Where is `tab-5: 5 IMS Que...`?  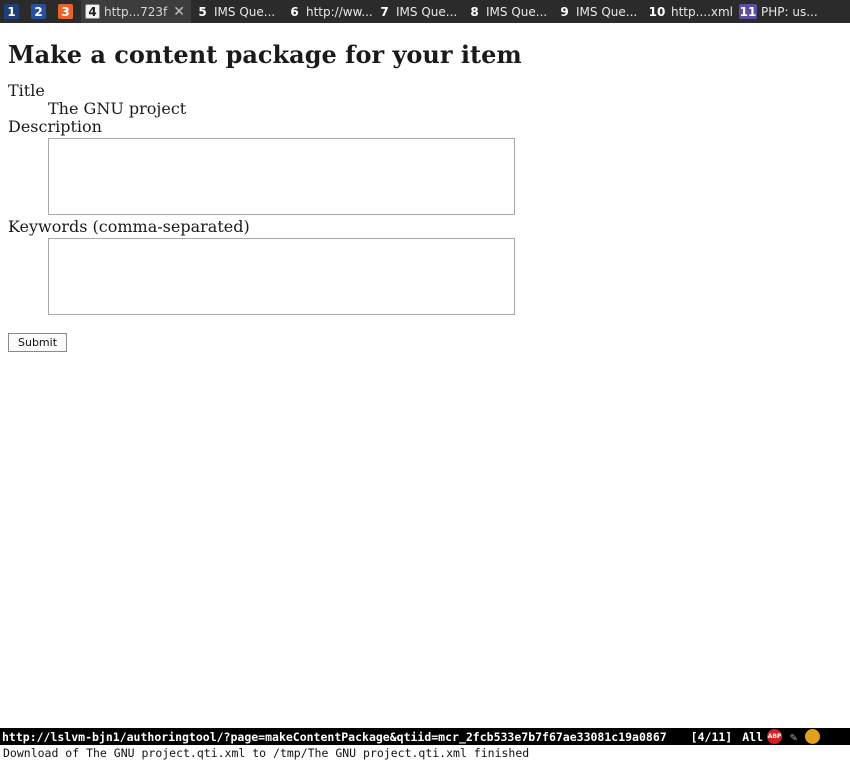 tab-5: 5 IMS Que... is located at coordinates (237, 11).